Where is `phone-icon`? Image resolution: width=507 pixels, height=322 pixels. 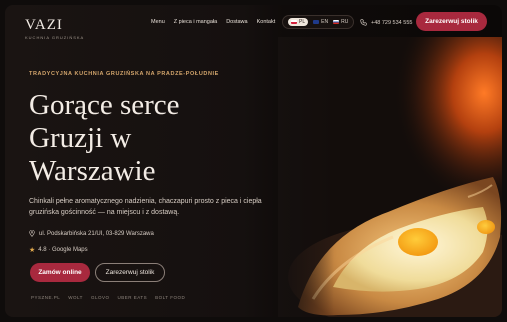 phone-icon is located at coordinates (363, 22).